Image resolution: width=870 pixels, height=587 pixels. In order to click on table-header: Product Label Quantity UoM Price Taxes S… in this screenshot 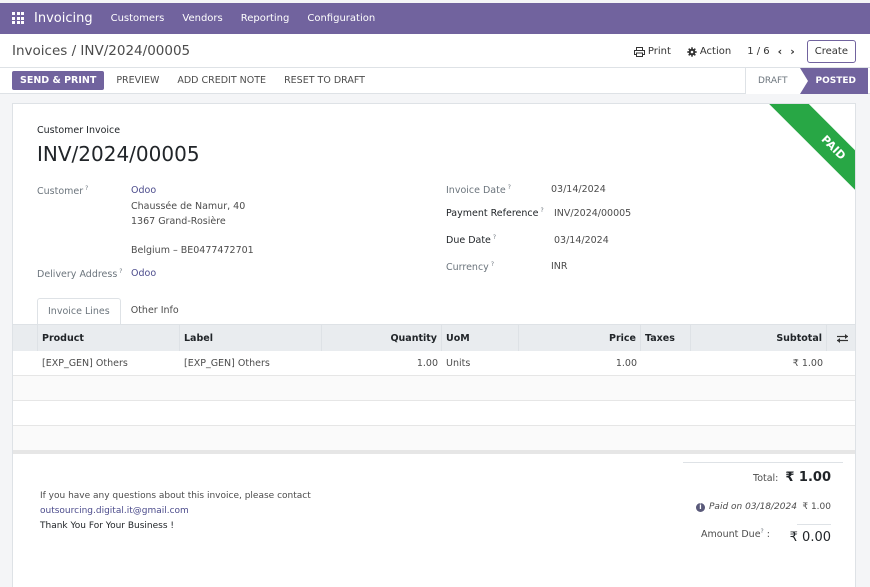, I will do `click(434, 338)`.